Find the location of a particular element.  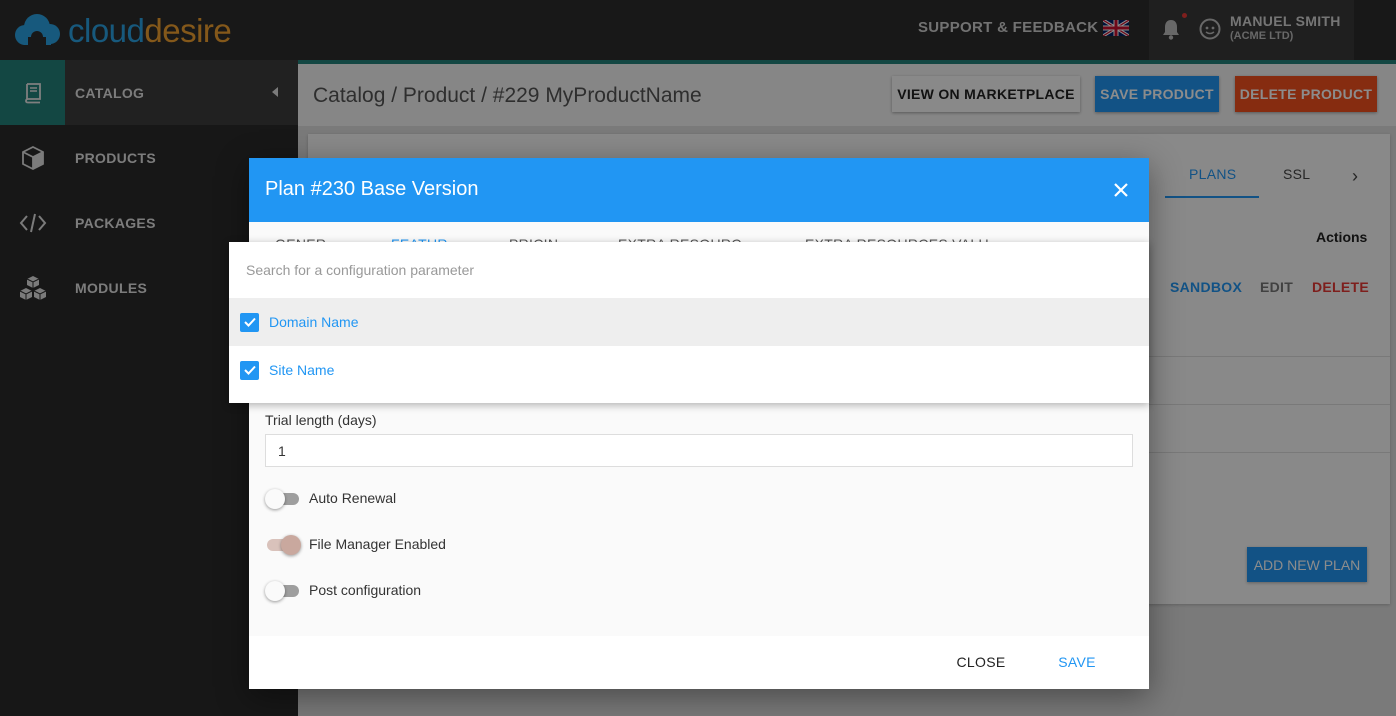

toggle-label: Post configuration is located at coordinates (365, 590).